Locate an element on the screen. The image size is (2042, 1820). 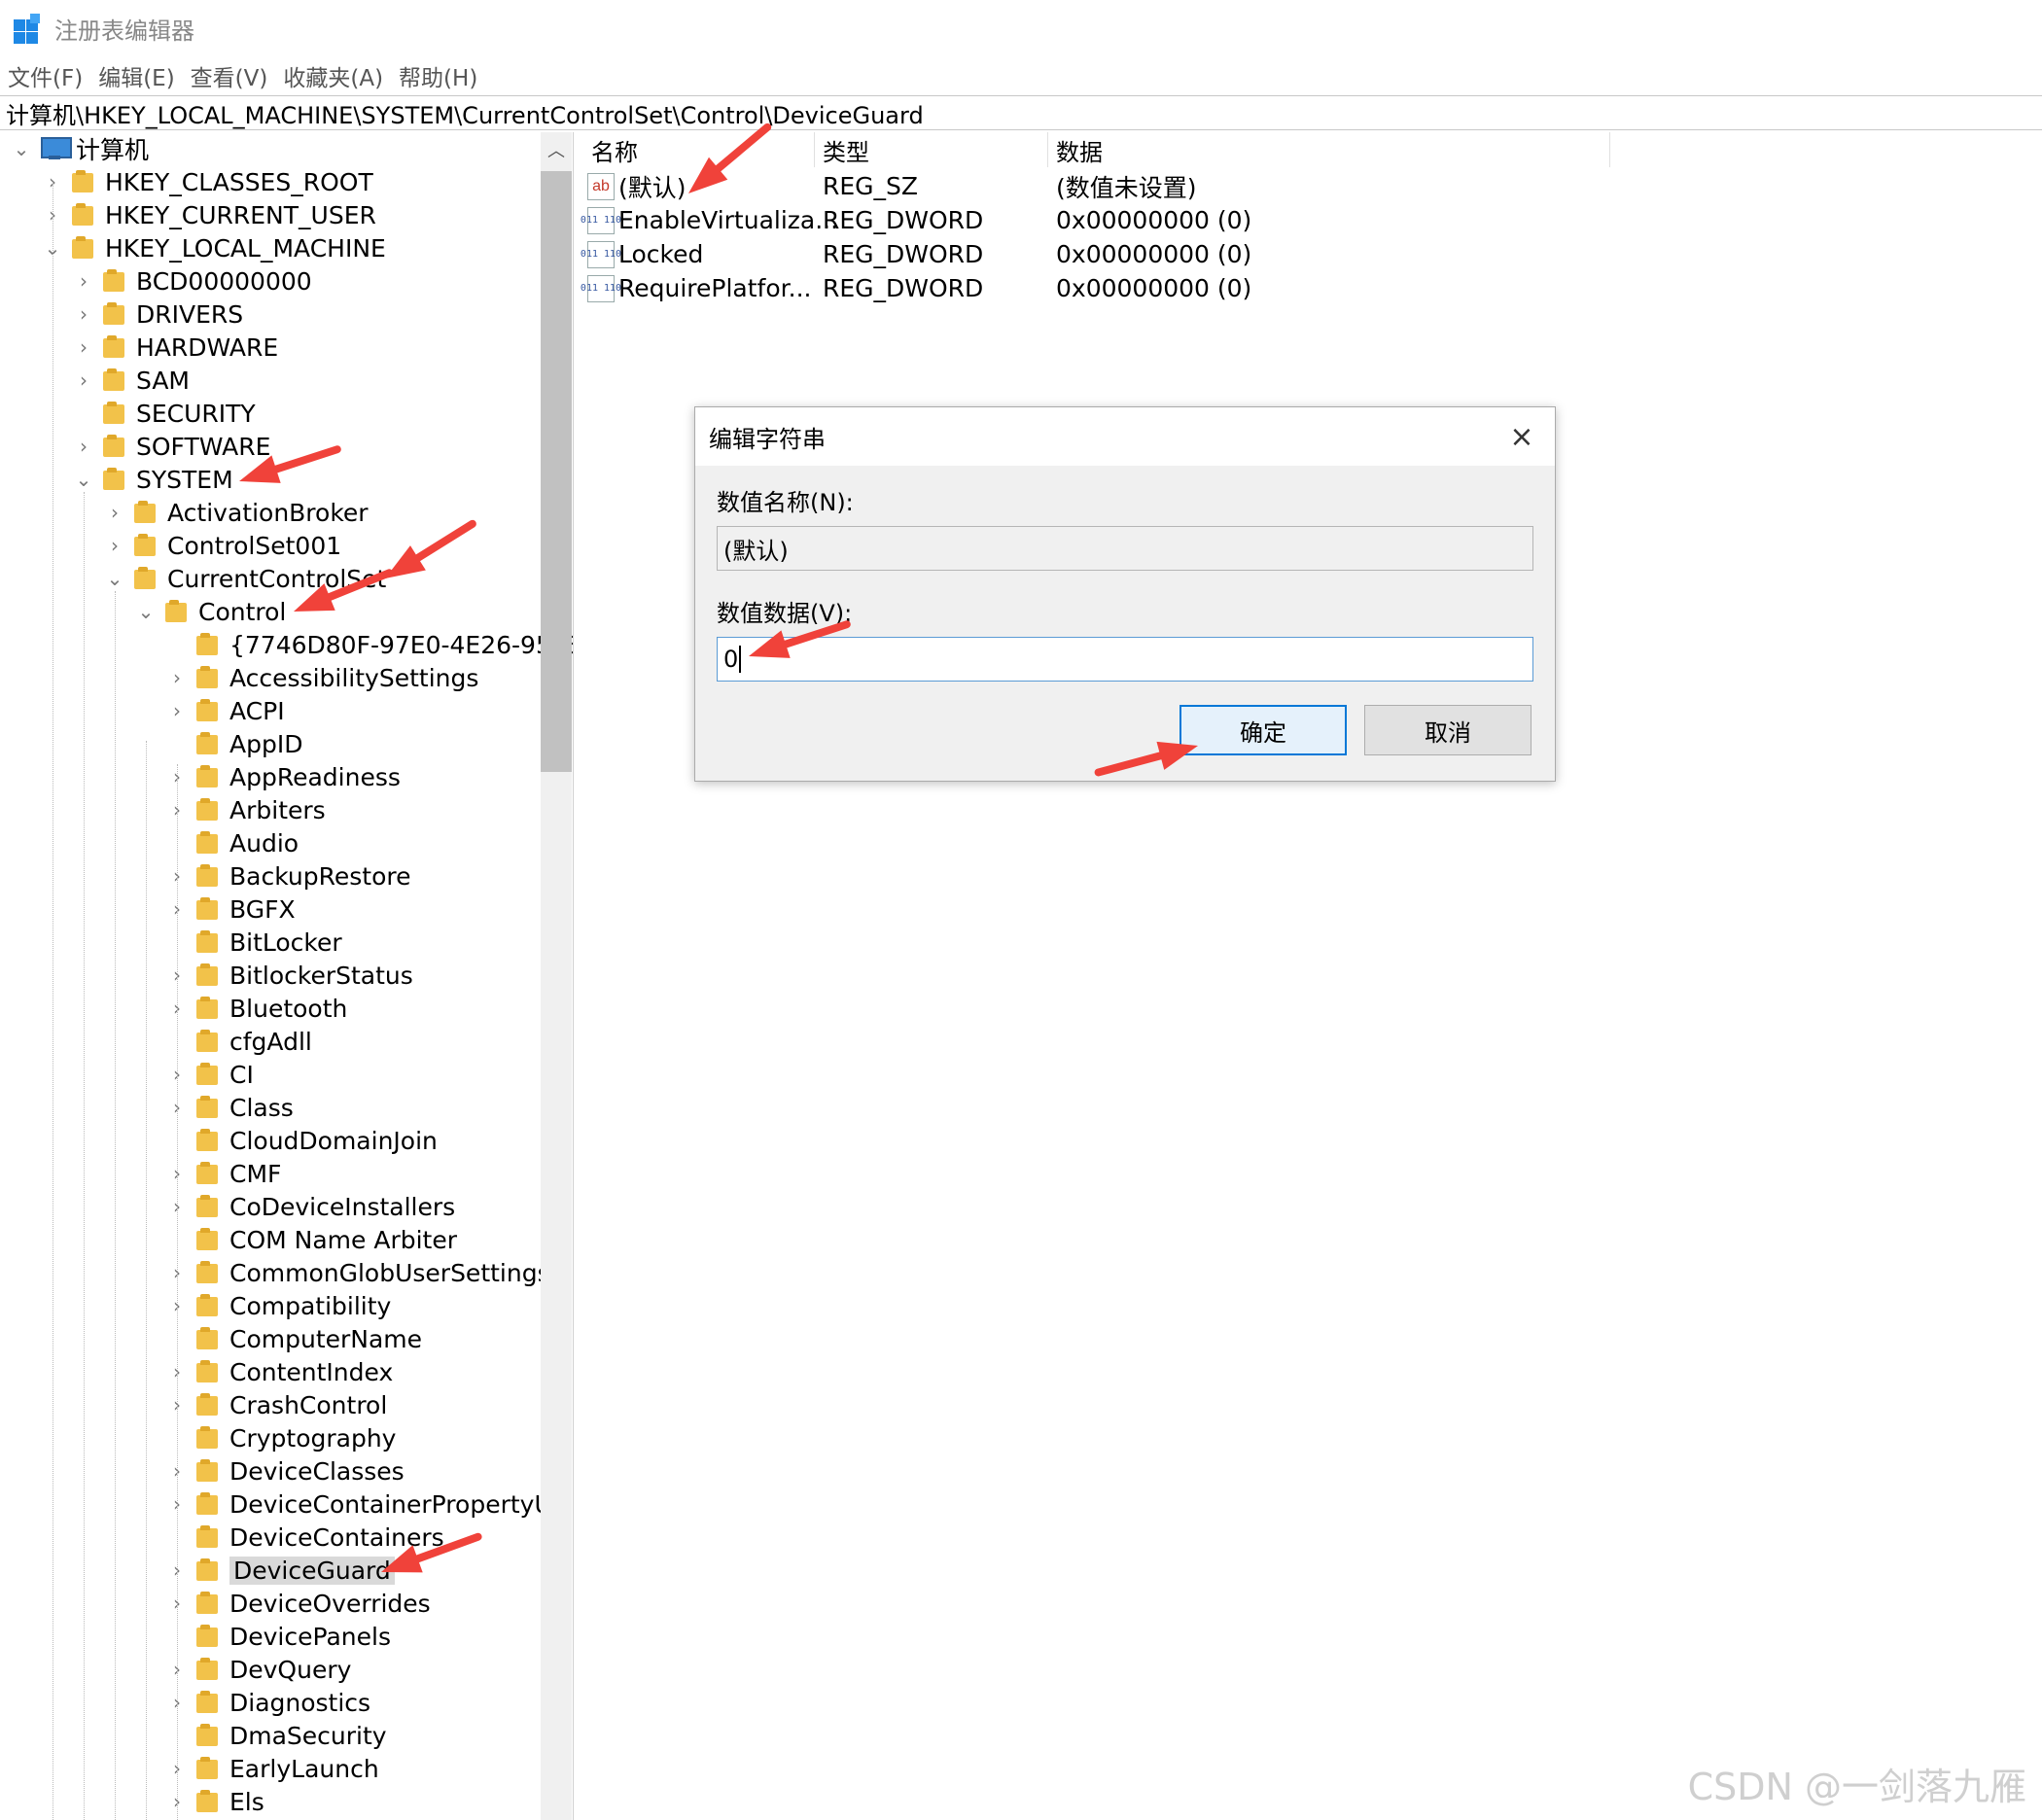
tree-item-sam: › SAM is located at coordinates (131, 380).